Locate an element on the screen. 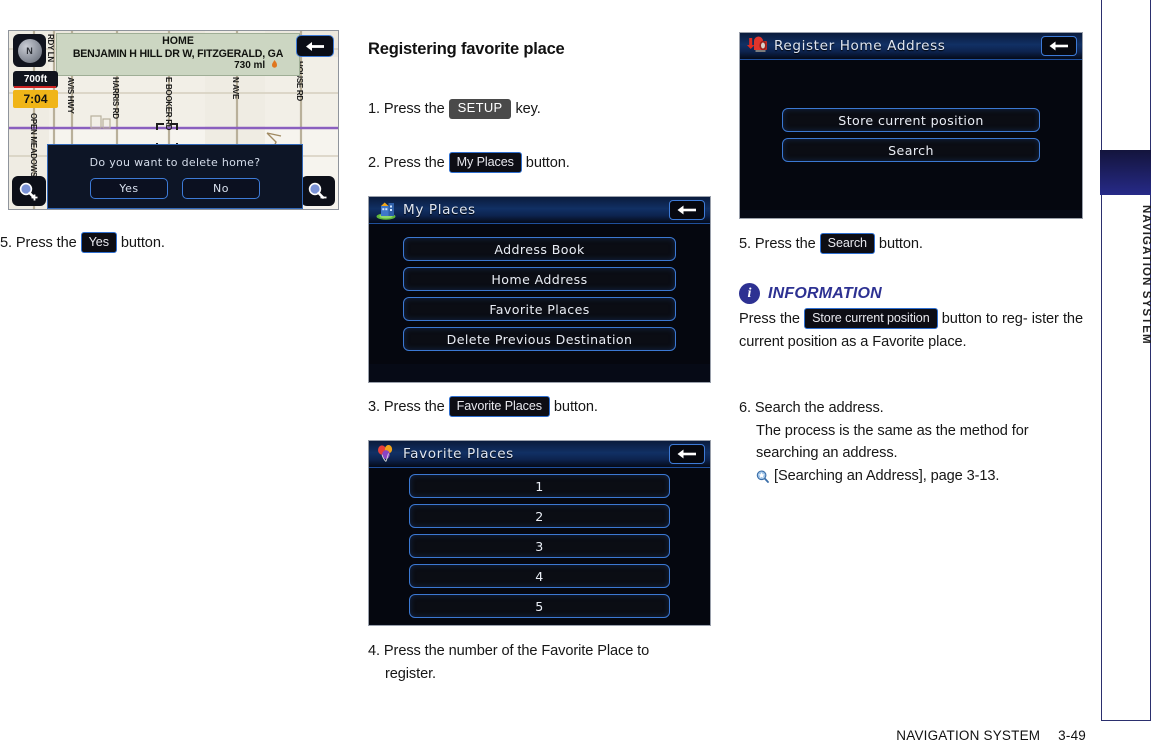 This screenshot has height=753, width=1151. address-book-button: Address Book is located at coordinates (539, 249).